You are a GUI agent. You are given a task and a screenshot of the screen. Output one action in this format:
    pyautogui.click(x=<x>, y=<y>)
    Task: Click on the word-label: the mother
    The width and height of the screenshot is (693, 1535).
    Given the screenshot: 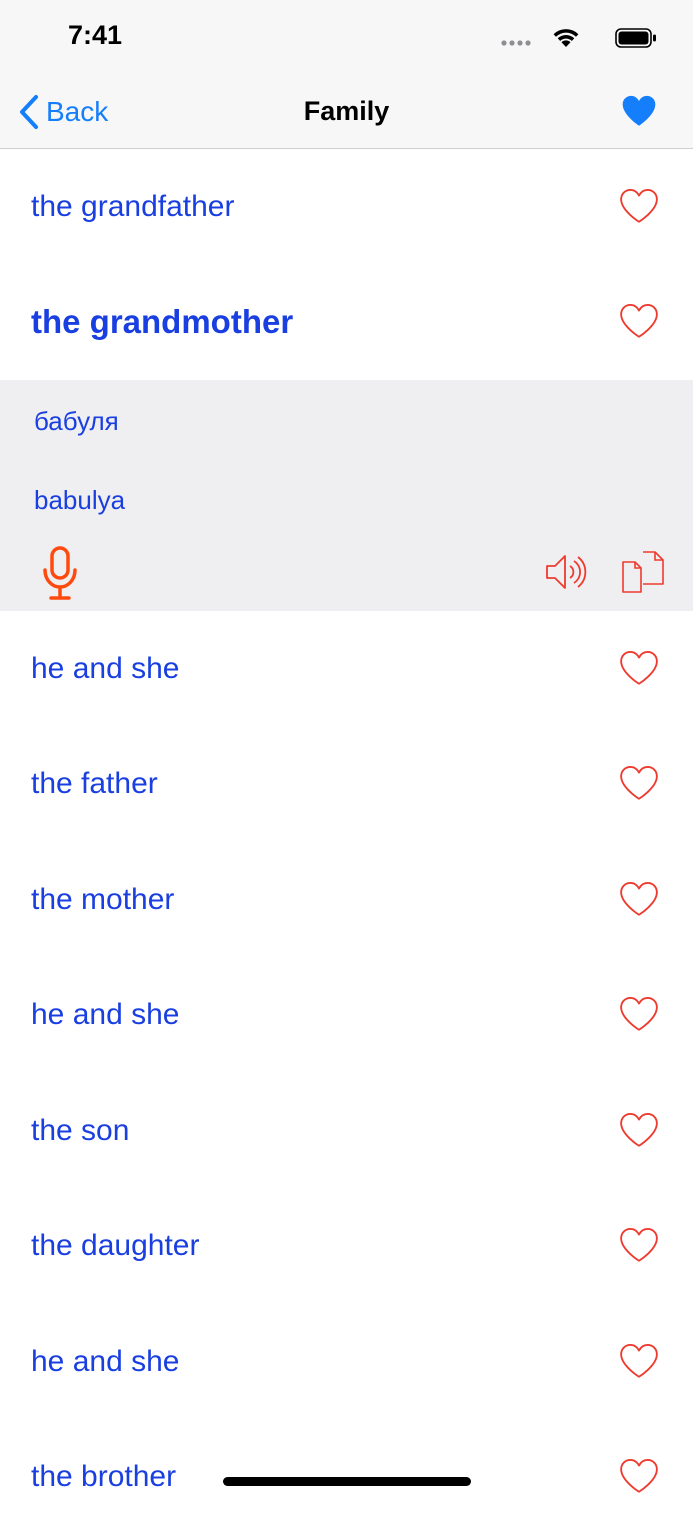 What is the action you would take?
    pyautogui.click(x=102, y=900)
    